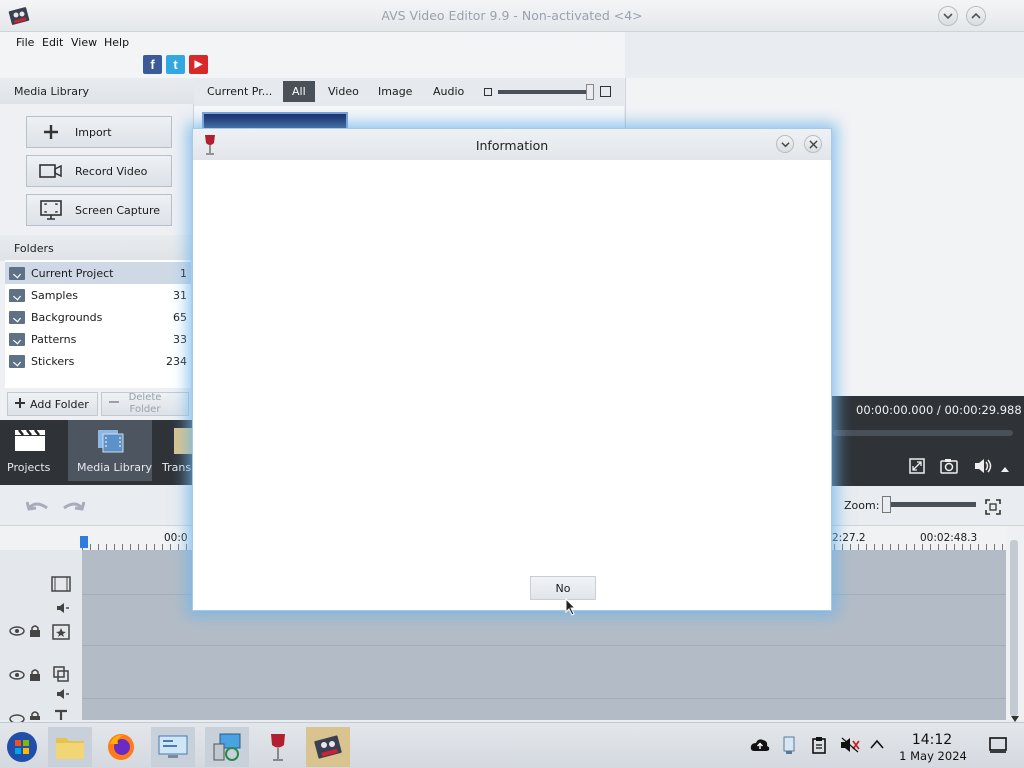 Image resolution: width=1024 pixels, height=768 pixels. Describe the element at coordinates (760, 746) in the screenshot. I see `cloud-upload-icon` at that location.